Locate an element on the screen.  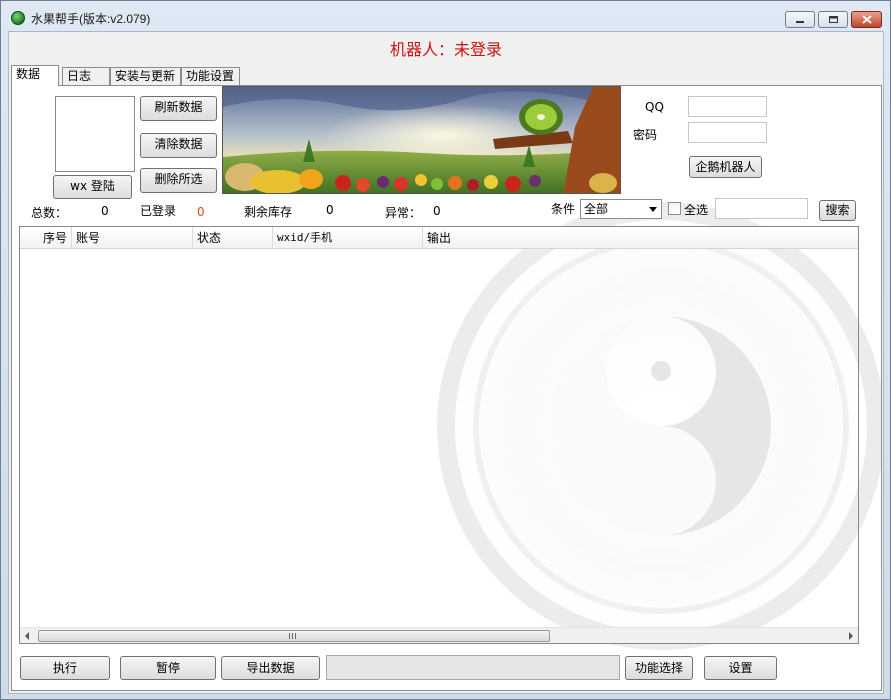
penguin-robot-button: 企鹅机器人 is located at coordinates (725, 167).